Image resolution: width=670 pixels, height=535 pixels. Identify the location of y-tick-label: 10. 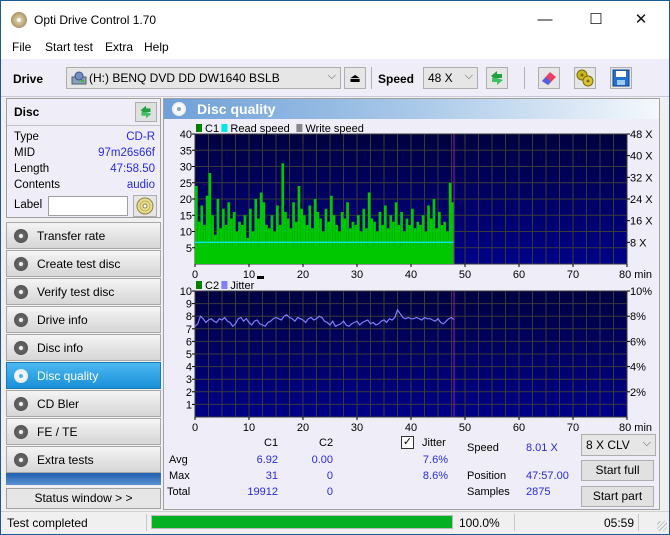
(186, 233).